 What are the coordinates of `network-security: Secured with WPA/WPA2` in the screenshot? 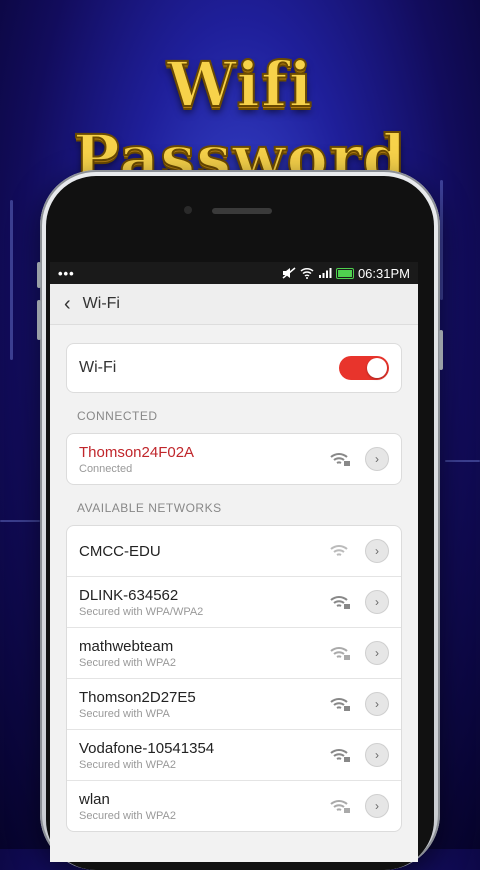 It's located at (141, 611).